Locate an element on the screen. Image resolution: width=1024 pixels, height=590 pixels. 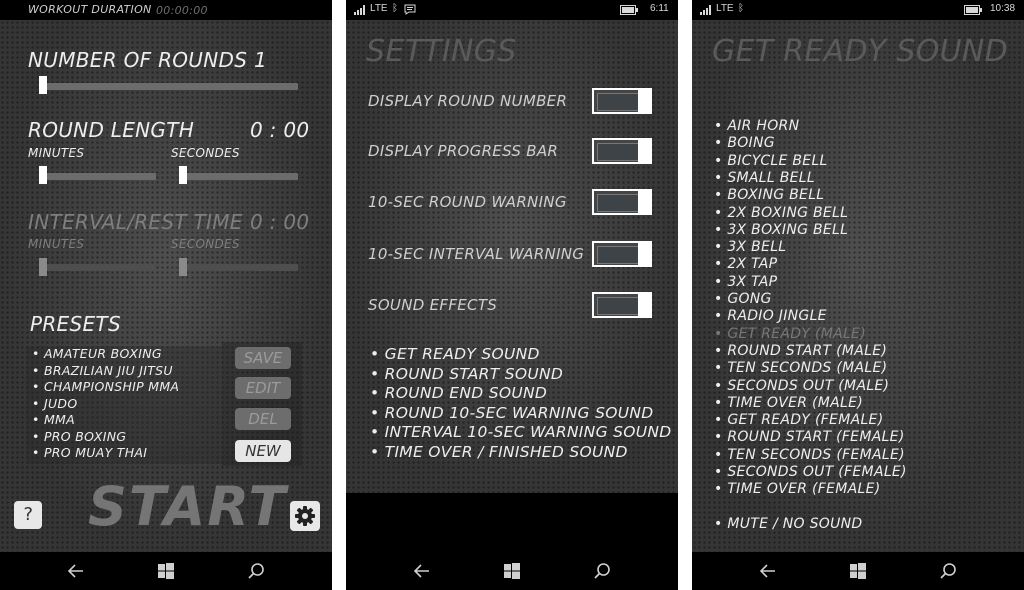
edit-button: EDIT is located at coordinates (263, 388).